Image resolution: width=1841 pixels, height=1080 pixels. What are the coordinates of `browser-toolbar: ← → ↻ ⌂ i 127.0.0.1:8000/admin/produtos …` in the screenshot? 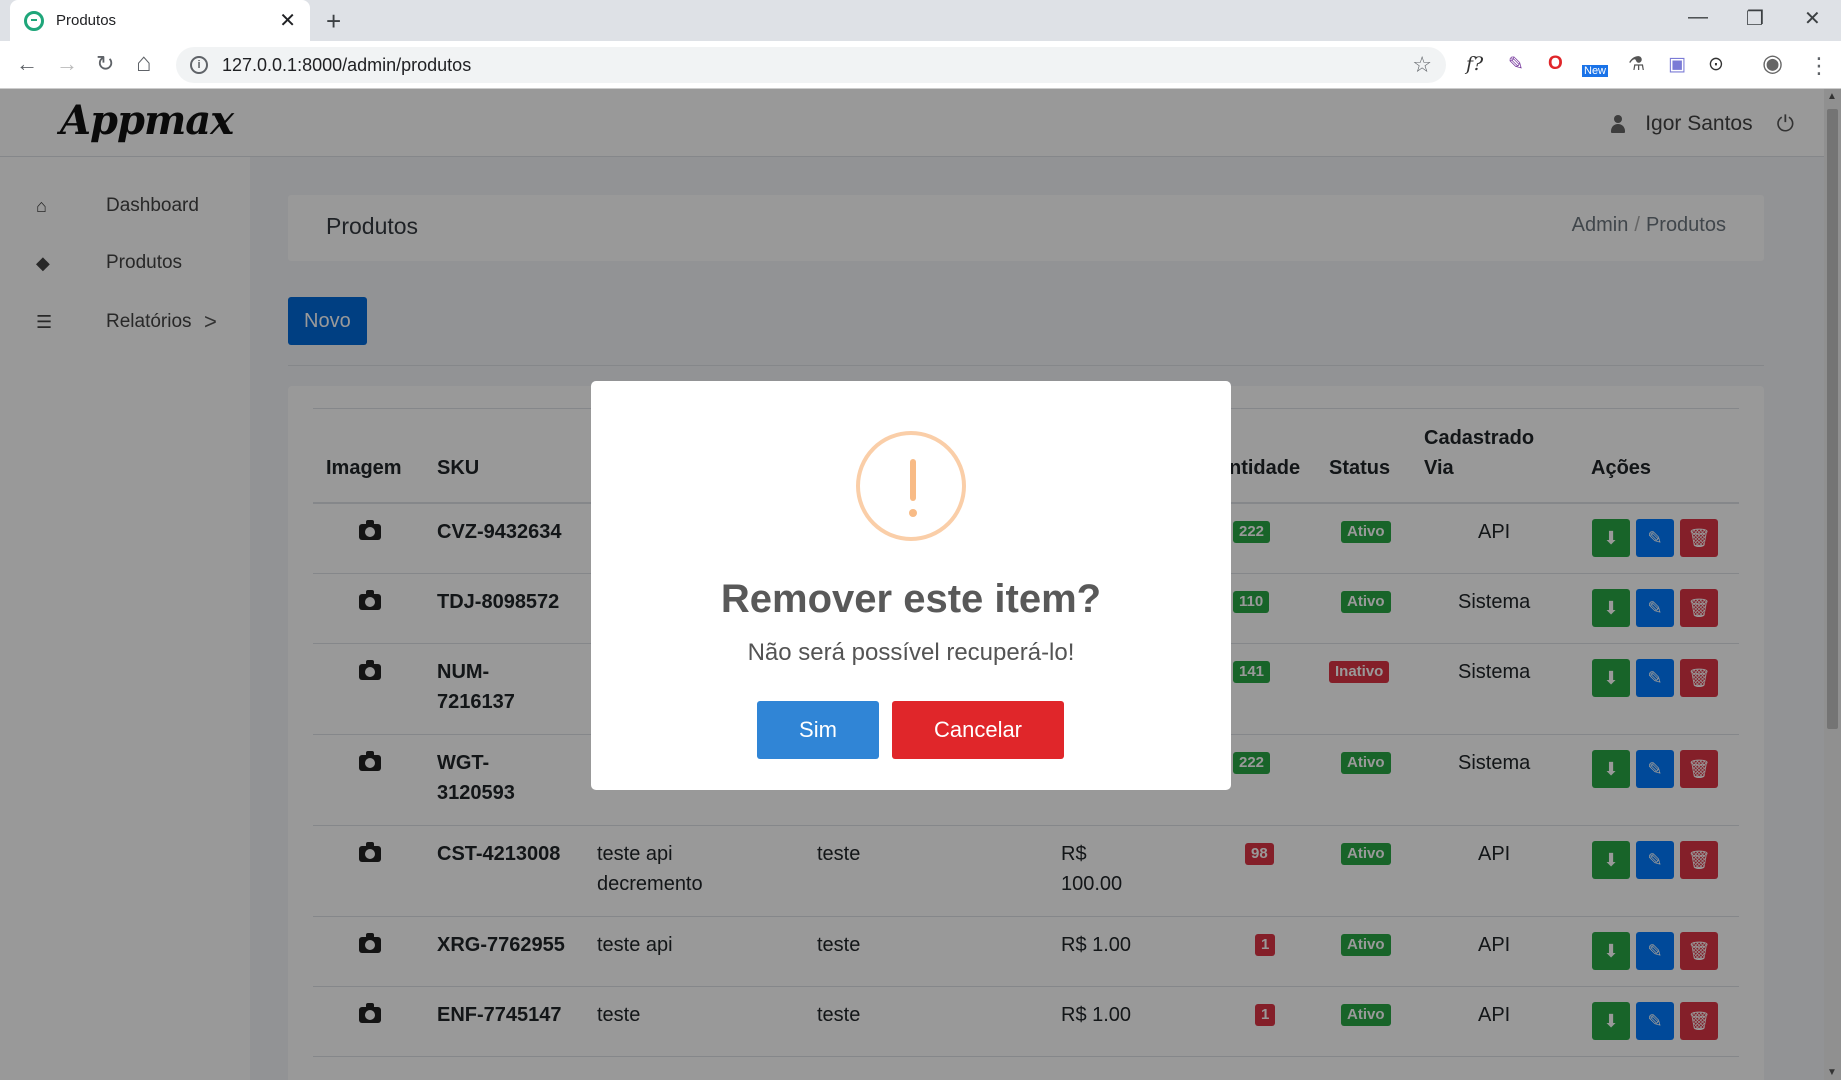 It's located at (920, 65).